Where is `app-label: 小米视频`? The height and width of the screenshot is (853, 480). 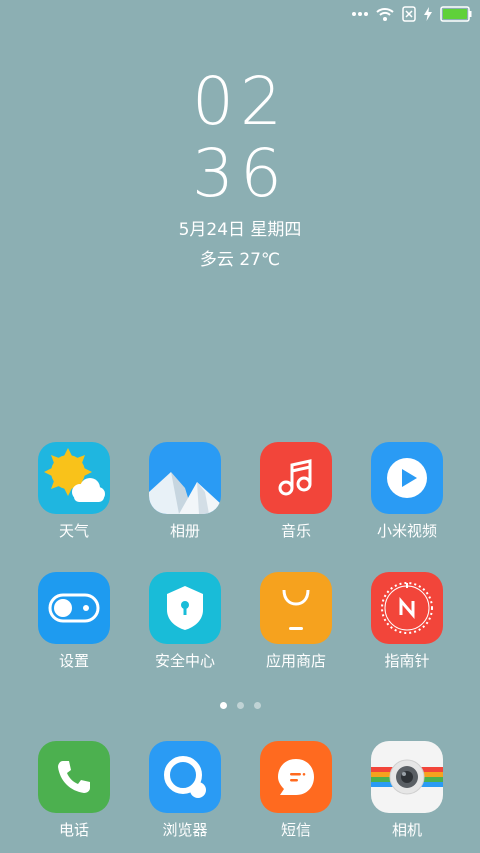
app-label: 小米视频 is located at coordinates (406, 531).